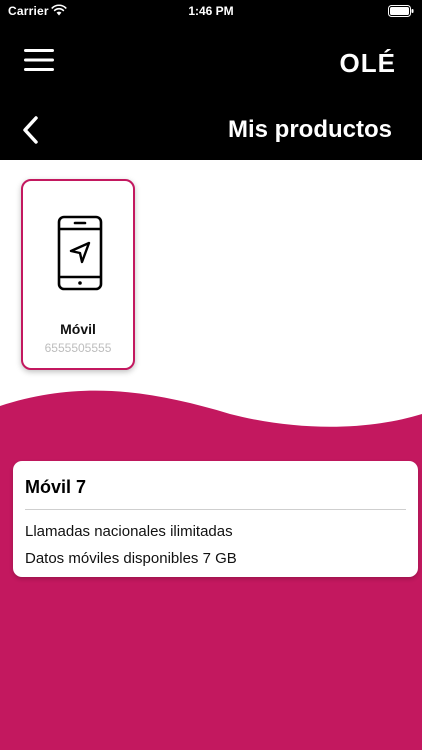 This screenshot has width=422, height=750. What do you see at coordinates (367, 63) in the screenshot?
I see `brand-logo: OLÉ` at bounding box center [367, 63].